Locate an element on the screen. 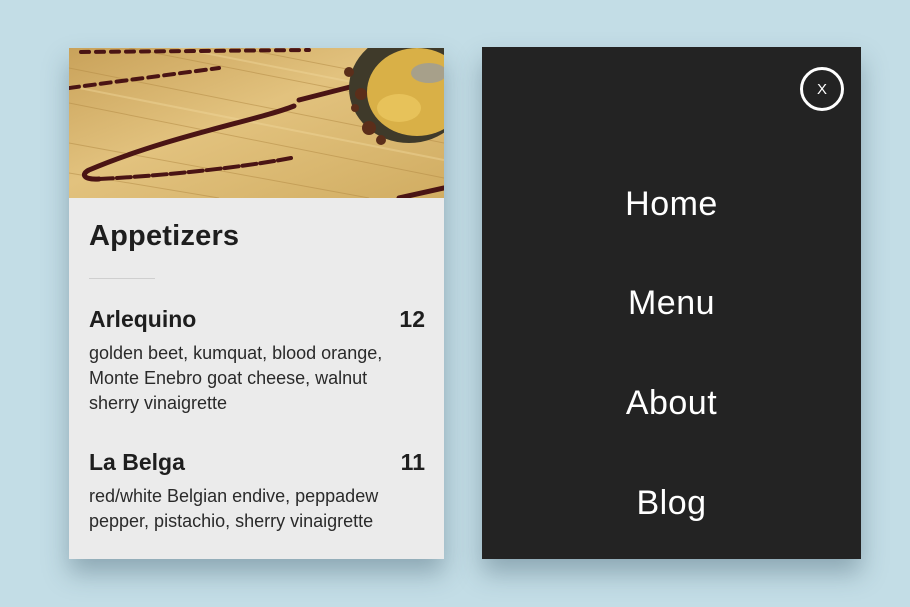 The width and height of the screenshot is (910, 607). nav-item-menu: Menu is located at coordinates (671, 303).